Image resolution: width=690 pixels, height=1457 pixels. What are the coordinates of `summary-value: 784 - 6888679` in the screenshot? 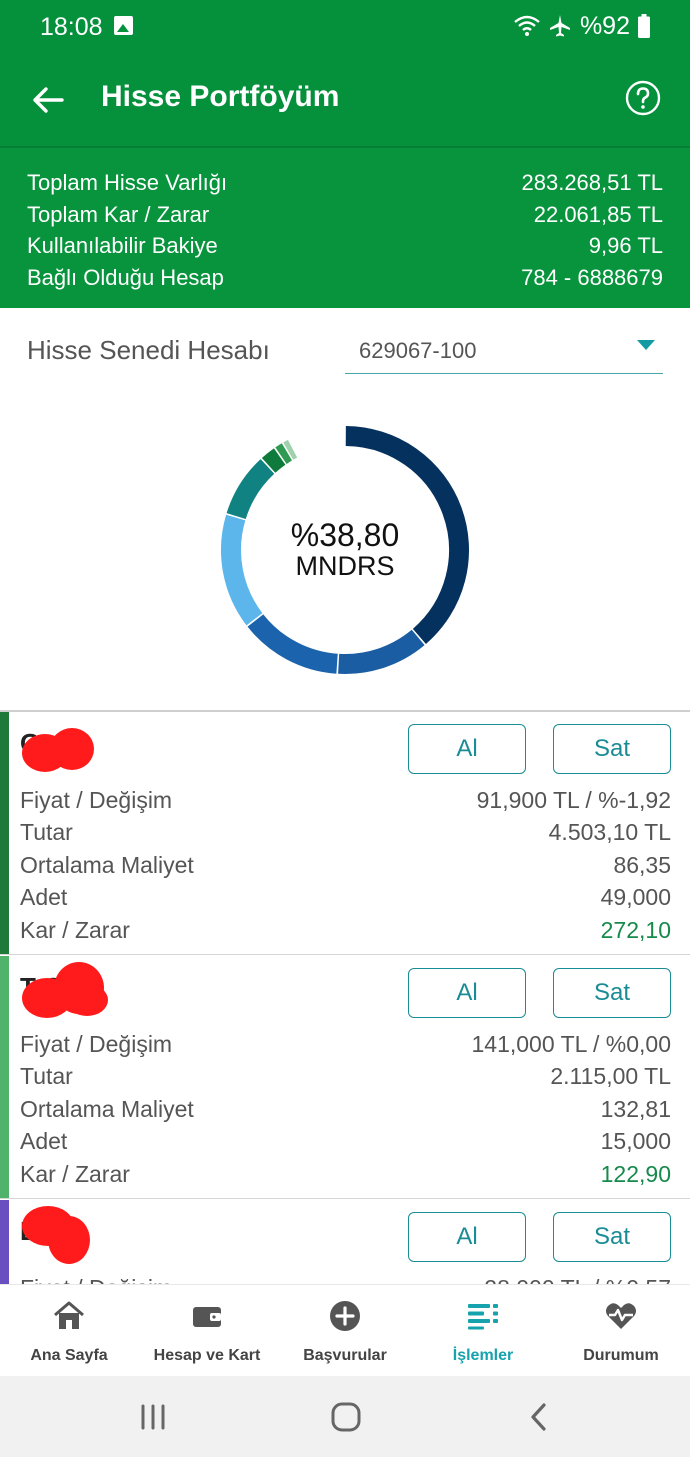 It's located at (592, 277).